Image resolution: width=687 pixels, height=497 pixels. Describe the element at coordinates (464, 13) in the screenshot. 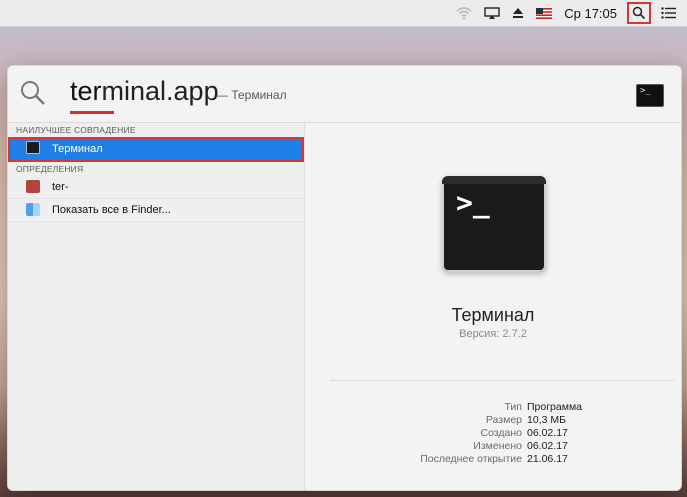

I see `wifi-icon` at that location.